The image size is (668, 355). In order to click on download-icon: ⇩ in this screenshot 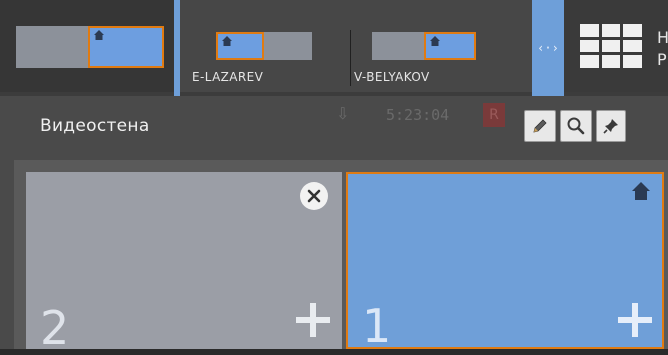, I will do `click(343, 113)`.